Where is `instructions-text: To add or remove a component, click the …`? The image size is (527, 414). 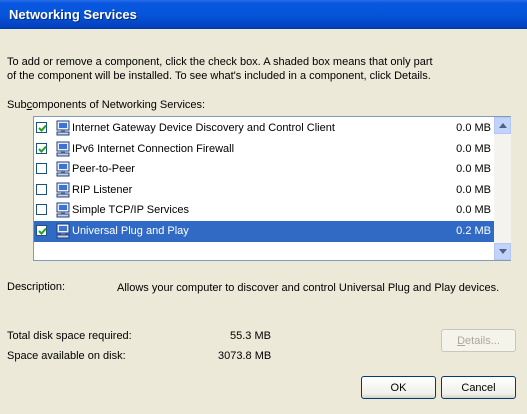 instructions-text: To add or remove a component, click the … is located at coordinates (267, 69).